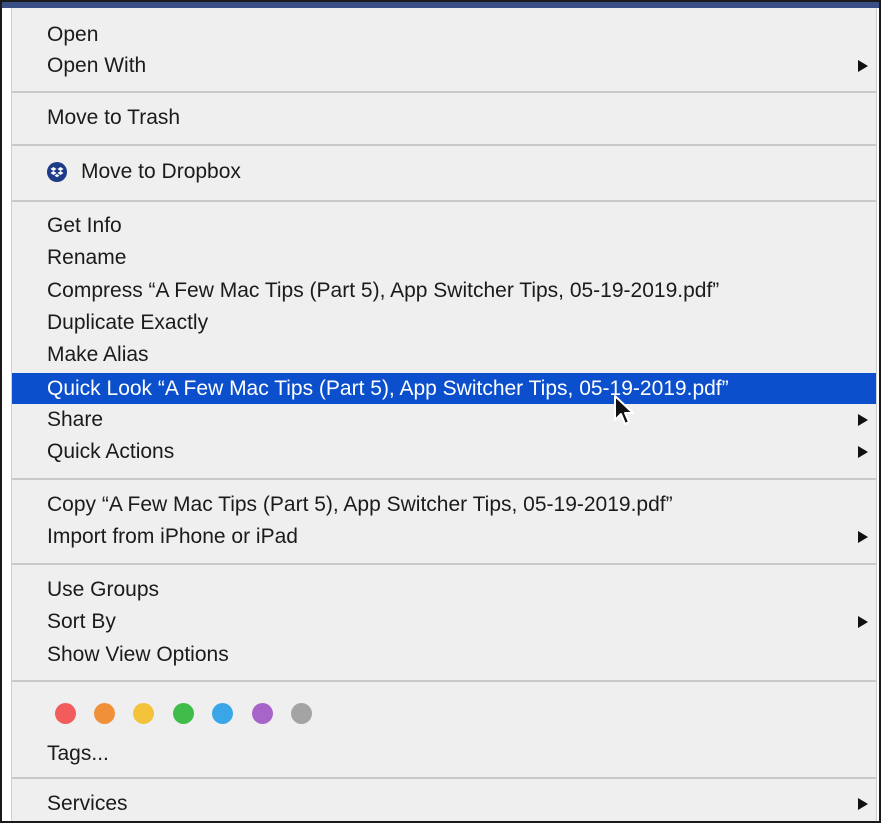  What do you see at coordinates (75, 419) in the screenshot?
I see `menu-item-label: Share` at bounding box center [75, 419].